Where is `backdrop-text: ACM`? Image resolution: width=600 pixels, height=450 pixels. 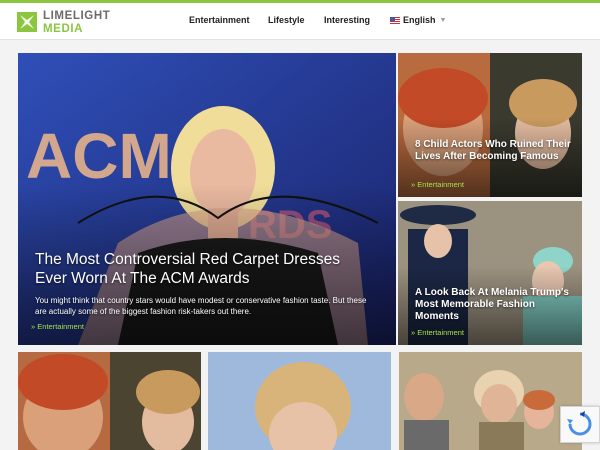 backdrop-text: ACM is located at coordinates (99, 156).